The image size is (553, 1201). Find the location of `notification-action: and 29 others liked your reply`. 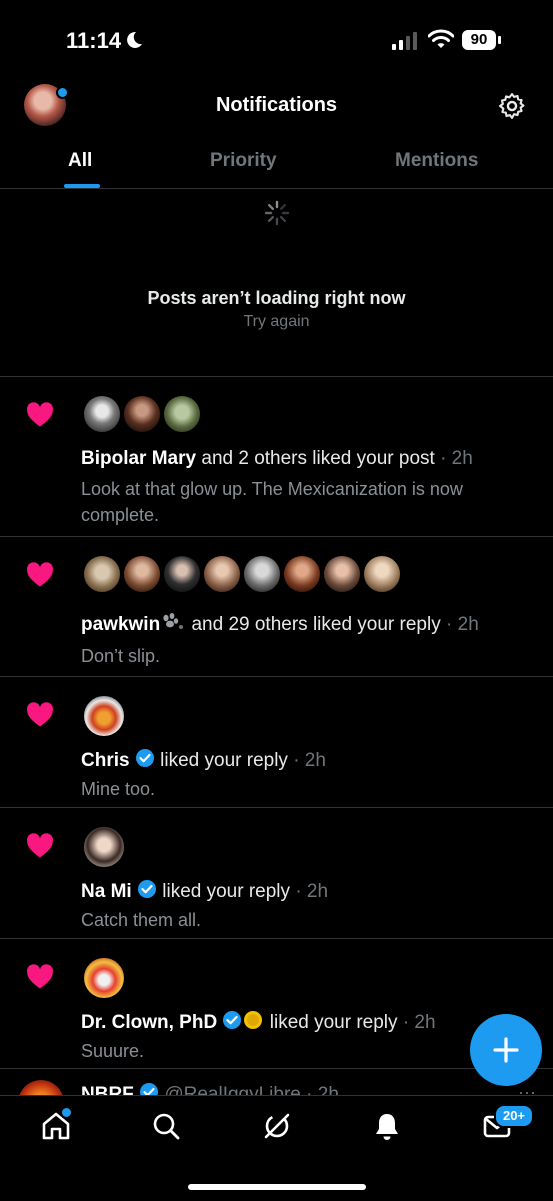

notification-action: and 29 others liked your reply is located at coordinates (316, 624).